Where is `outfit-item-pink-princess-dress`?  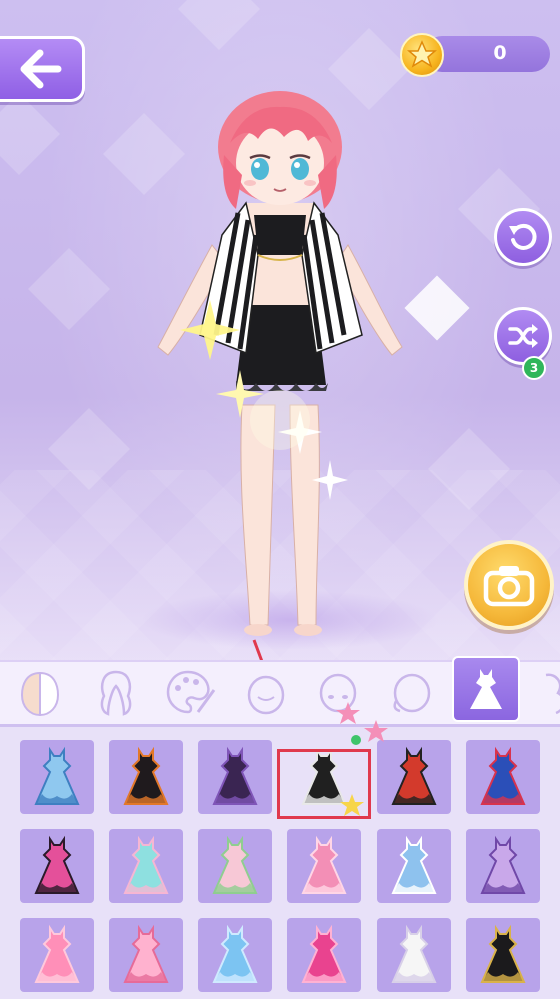
outfit-item-pink-princess-dress is located at coordinates (57, 955).